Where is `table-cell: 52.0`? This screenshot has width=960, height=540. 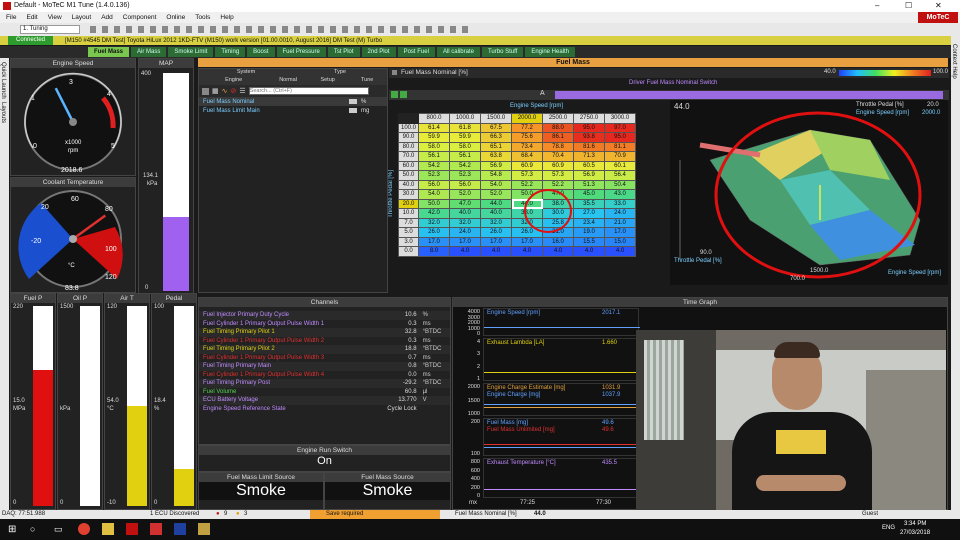 table-cell: 52.0 is located at coordinates (465, 194).